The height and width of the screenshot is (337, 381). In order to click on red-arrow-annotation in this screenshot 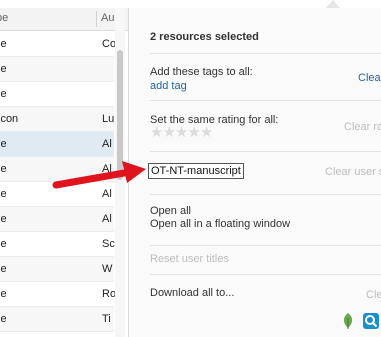, I will do `click(99, 175)`.